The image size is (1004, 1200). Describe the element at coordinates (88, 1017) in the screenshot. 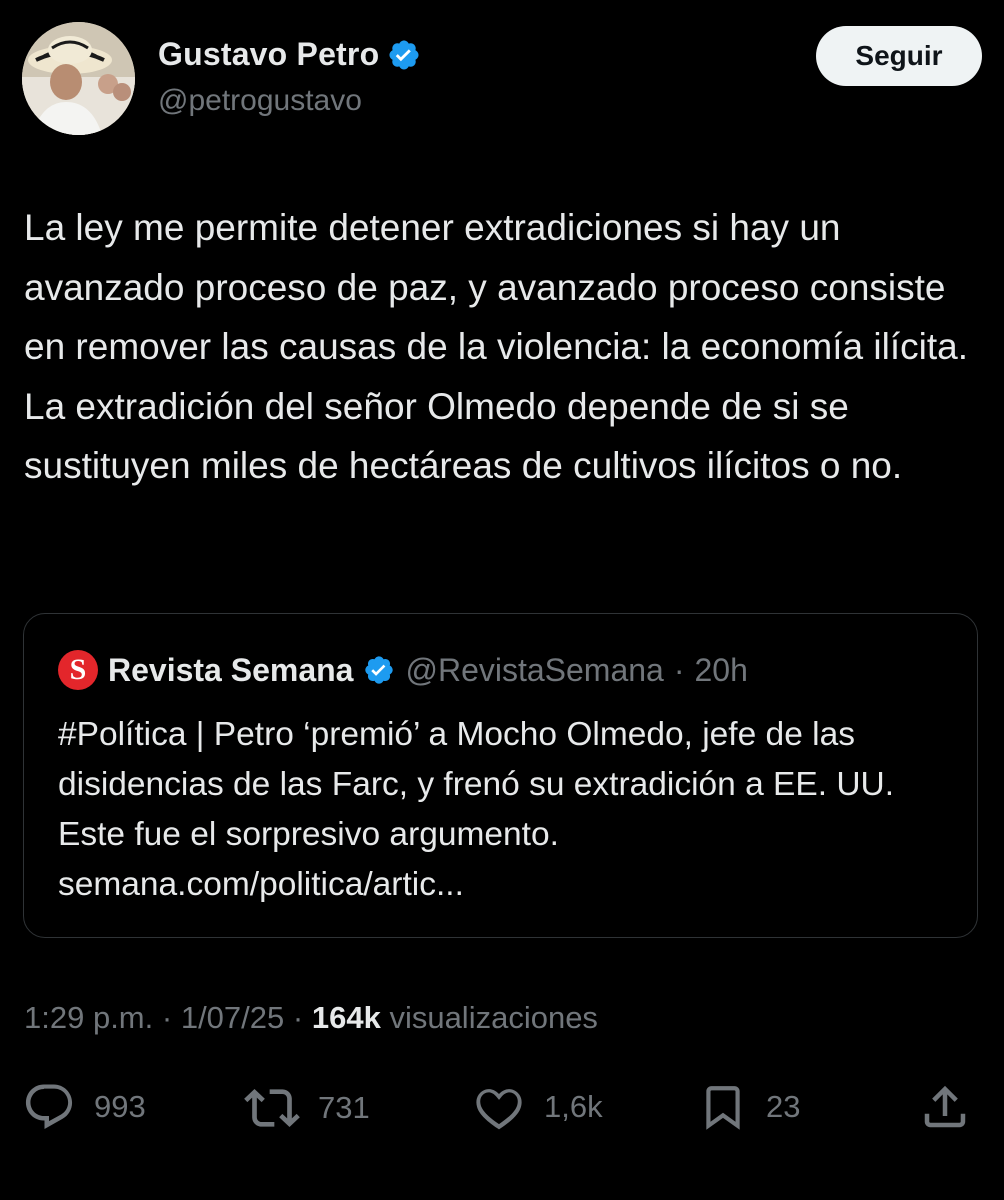

I see `tweet-time: 1:29 p.m.` at that location.